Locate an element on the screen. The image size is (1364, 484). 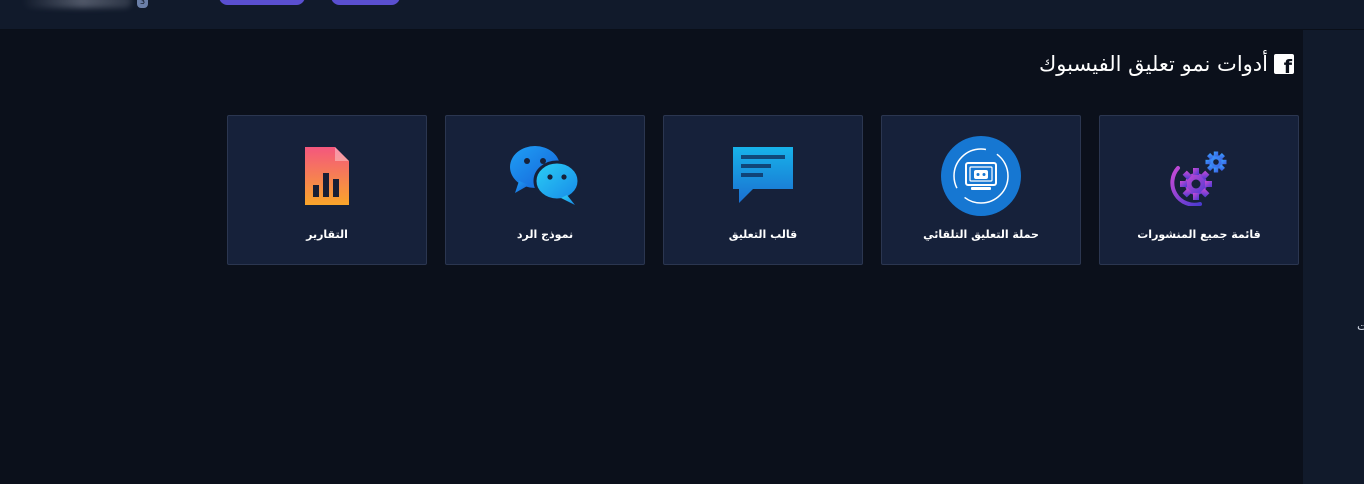
card-label: نموذج الرد is located at coordinates (545, 234).